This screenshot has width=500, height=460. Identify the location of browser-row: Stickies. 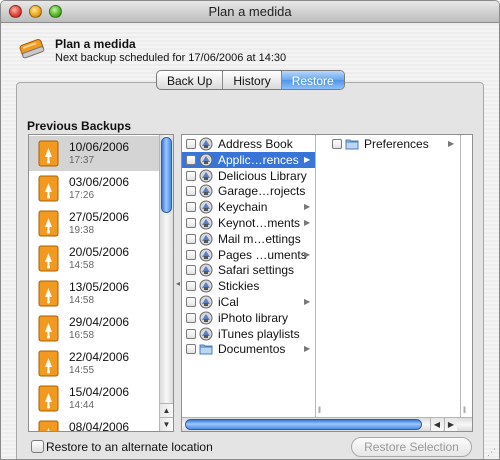
(248, 286).